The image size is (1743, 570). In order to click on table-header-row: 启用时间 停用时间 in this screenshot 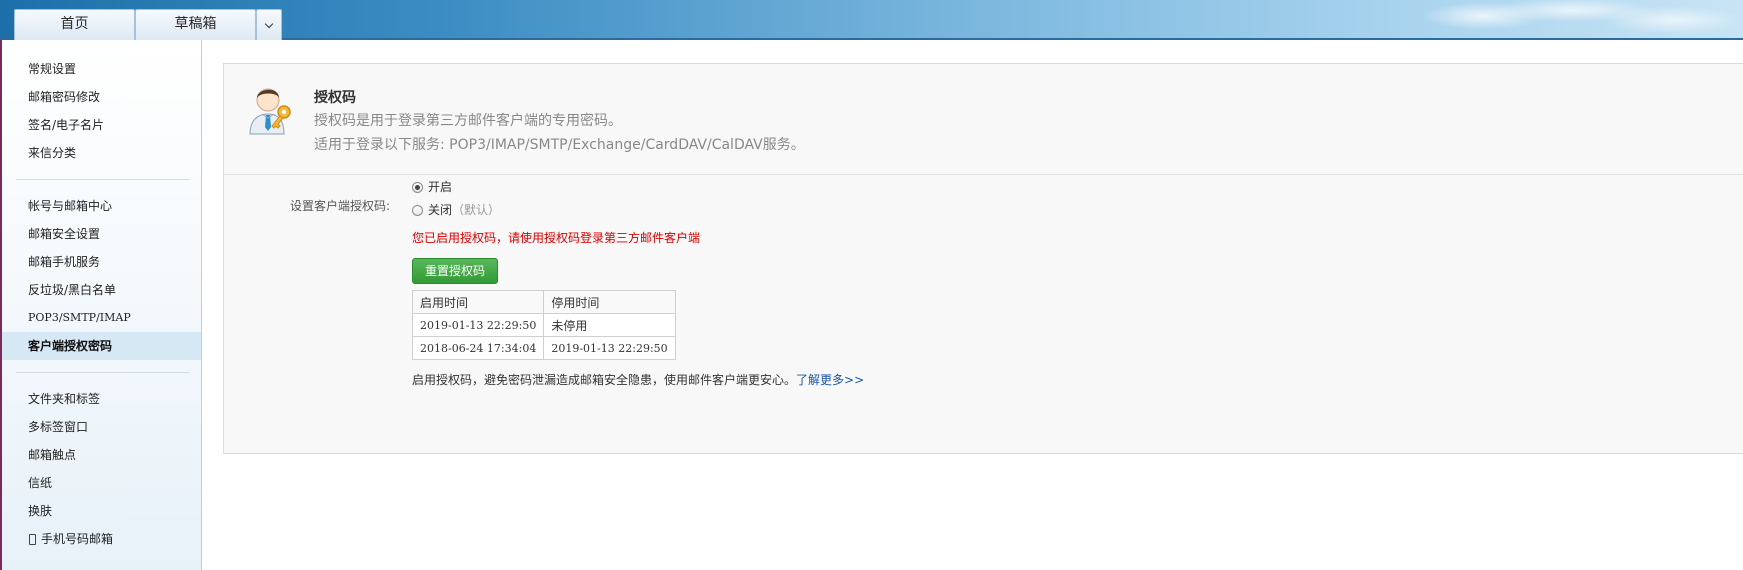, I will do `click(543, 302)`.